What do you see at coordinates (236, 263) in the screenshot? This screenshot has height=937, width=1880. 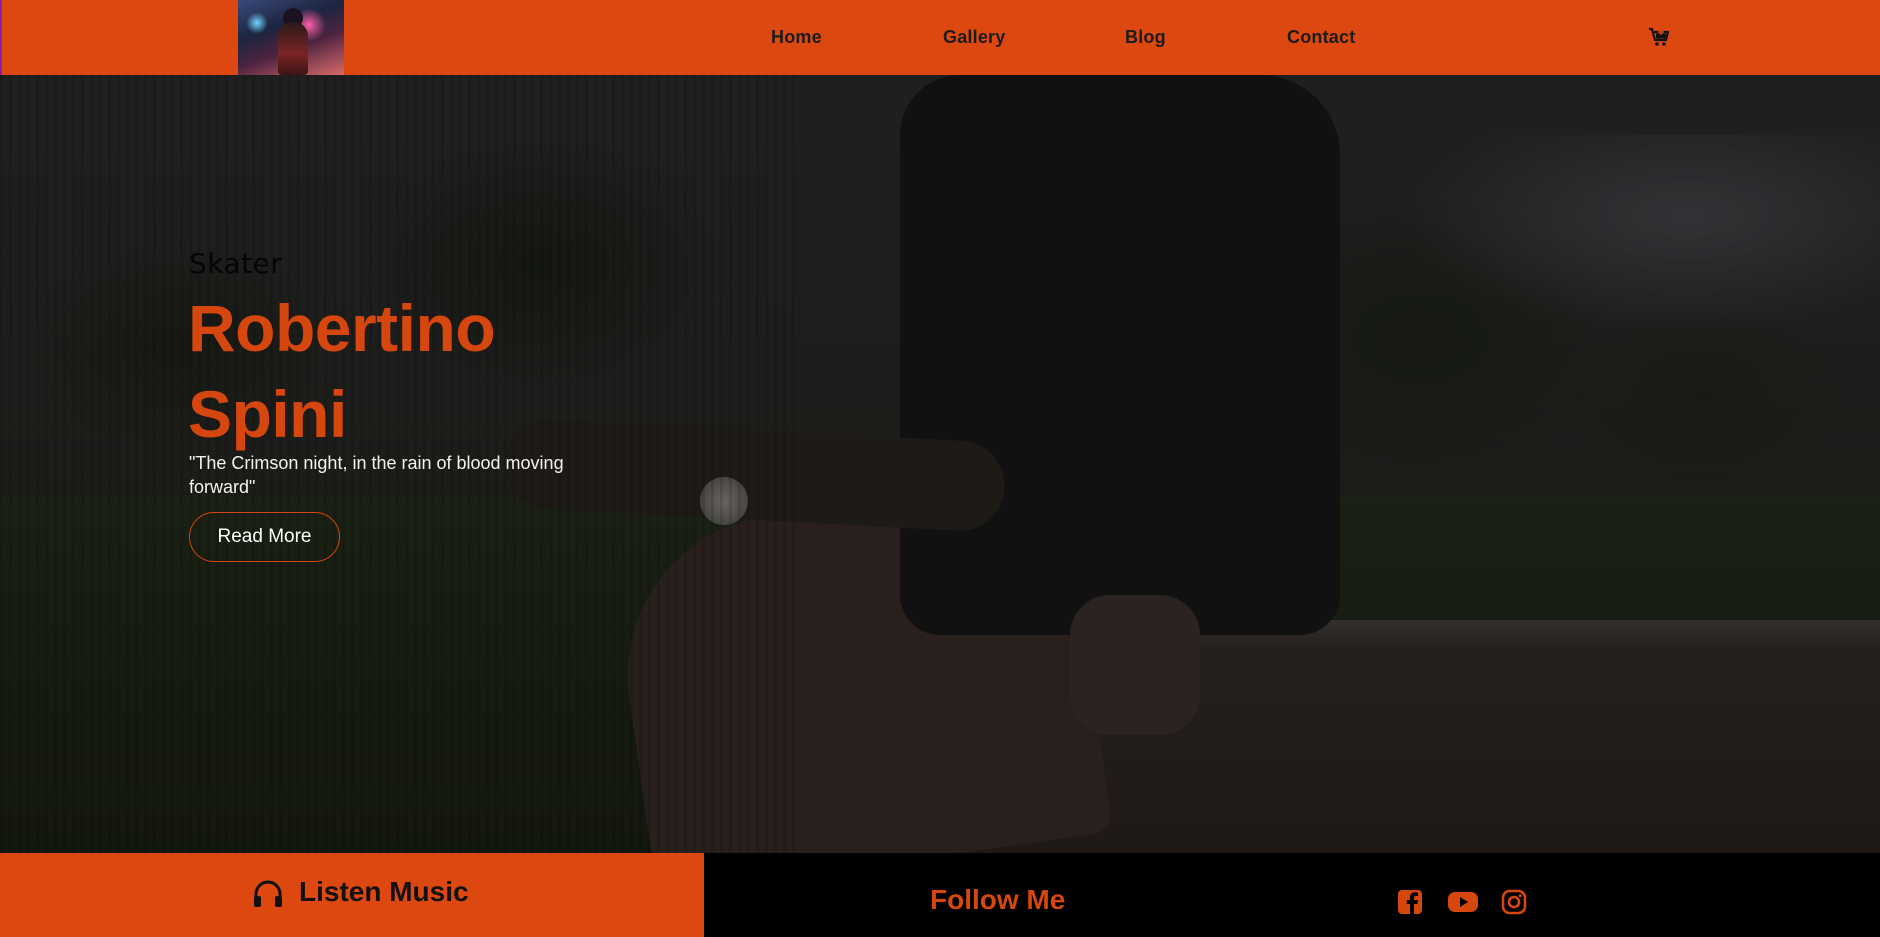 I see `hero-subtitle: Skater` at bounding box center [236, 263].